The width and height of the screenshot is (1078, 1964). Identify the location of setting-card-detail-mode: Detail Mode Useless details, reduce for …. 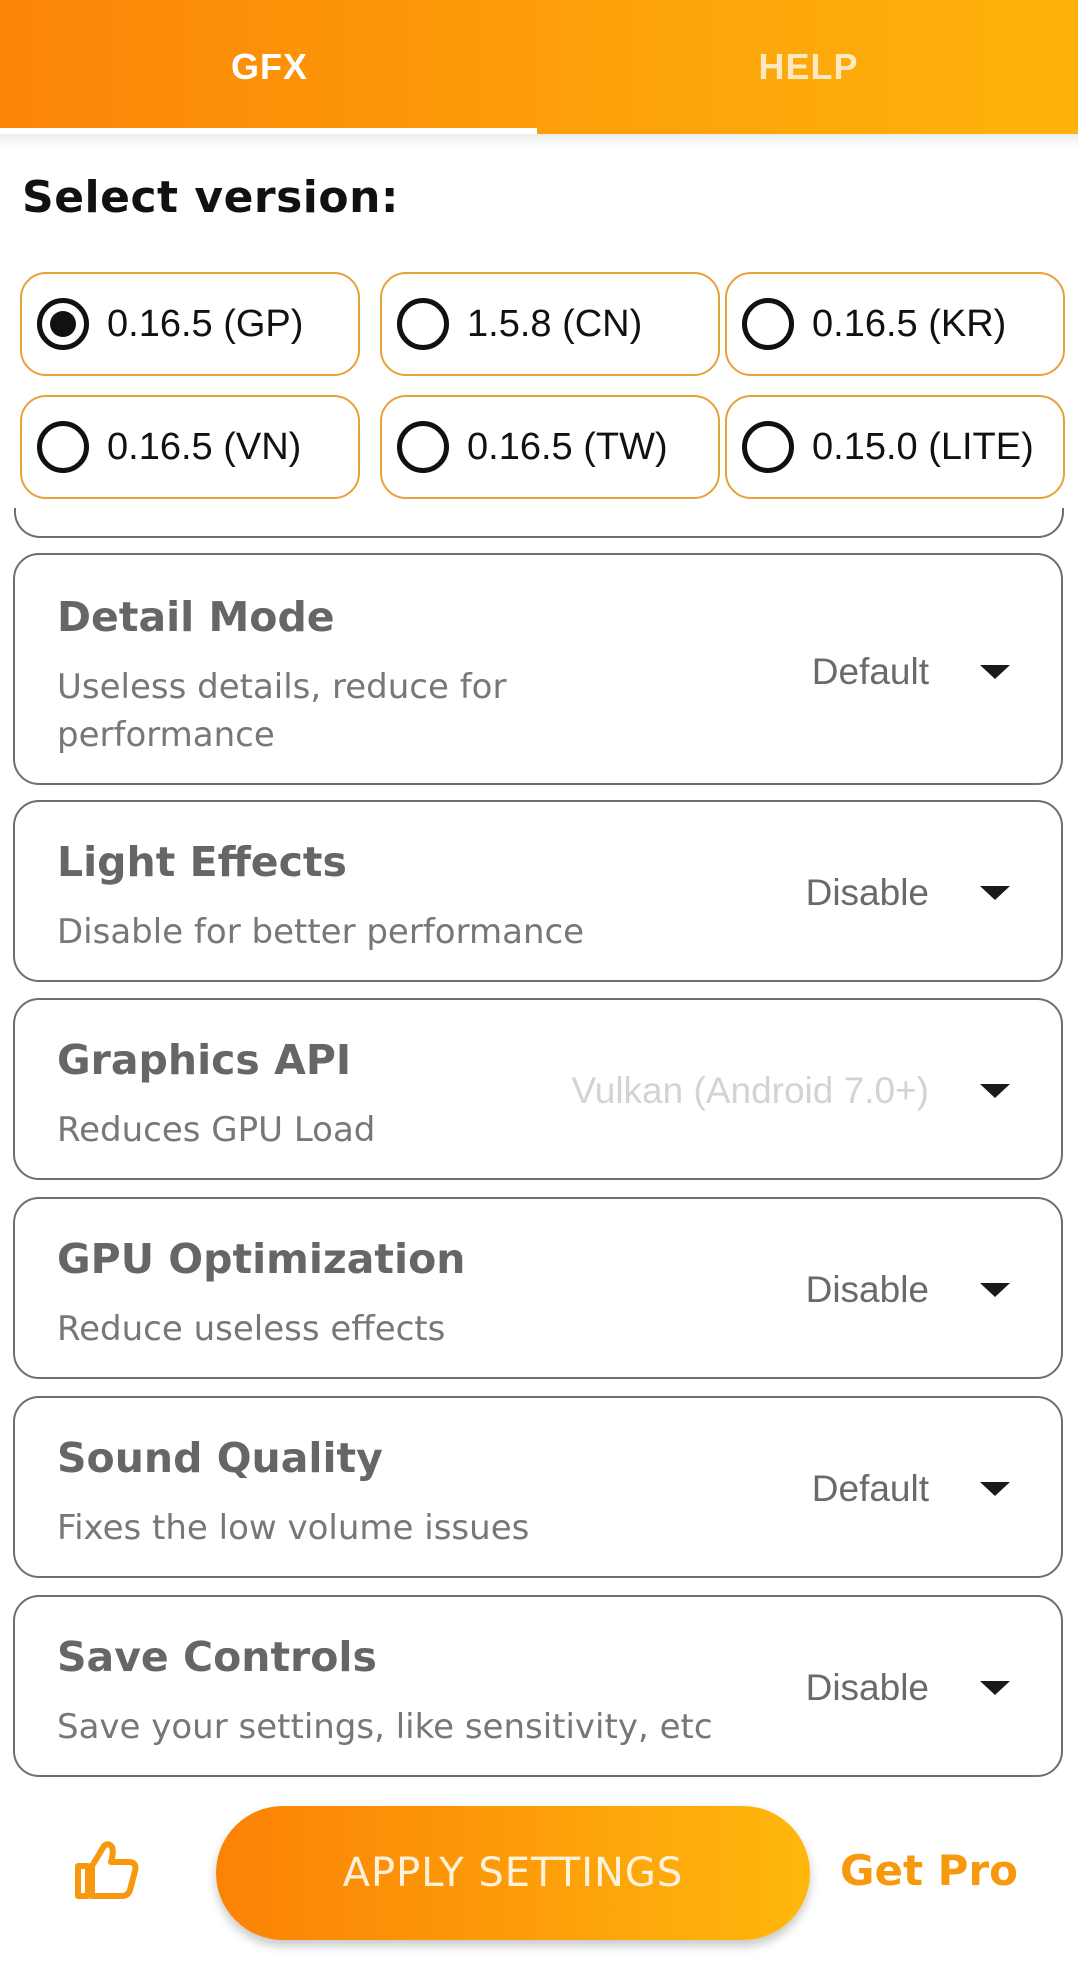
(538, 669).